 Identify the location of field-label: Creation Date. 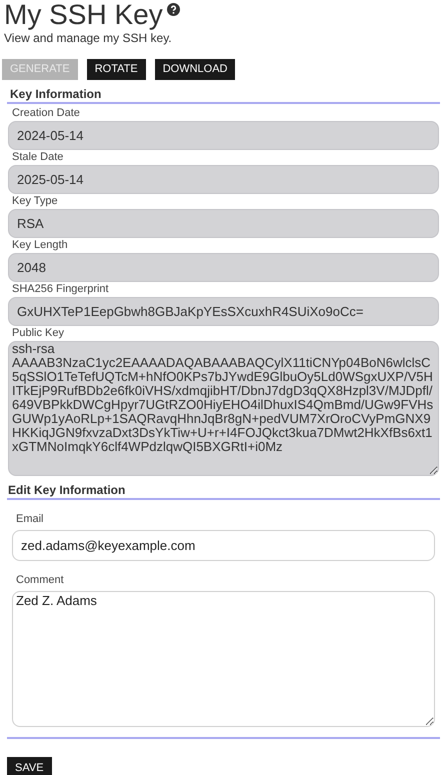
(46, 113).